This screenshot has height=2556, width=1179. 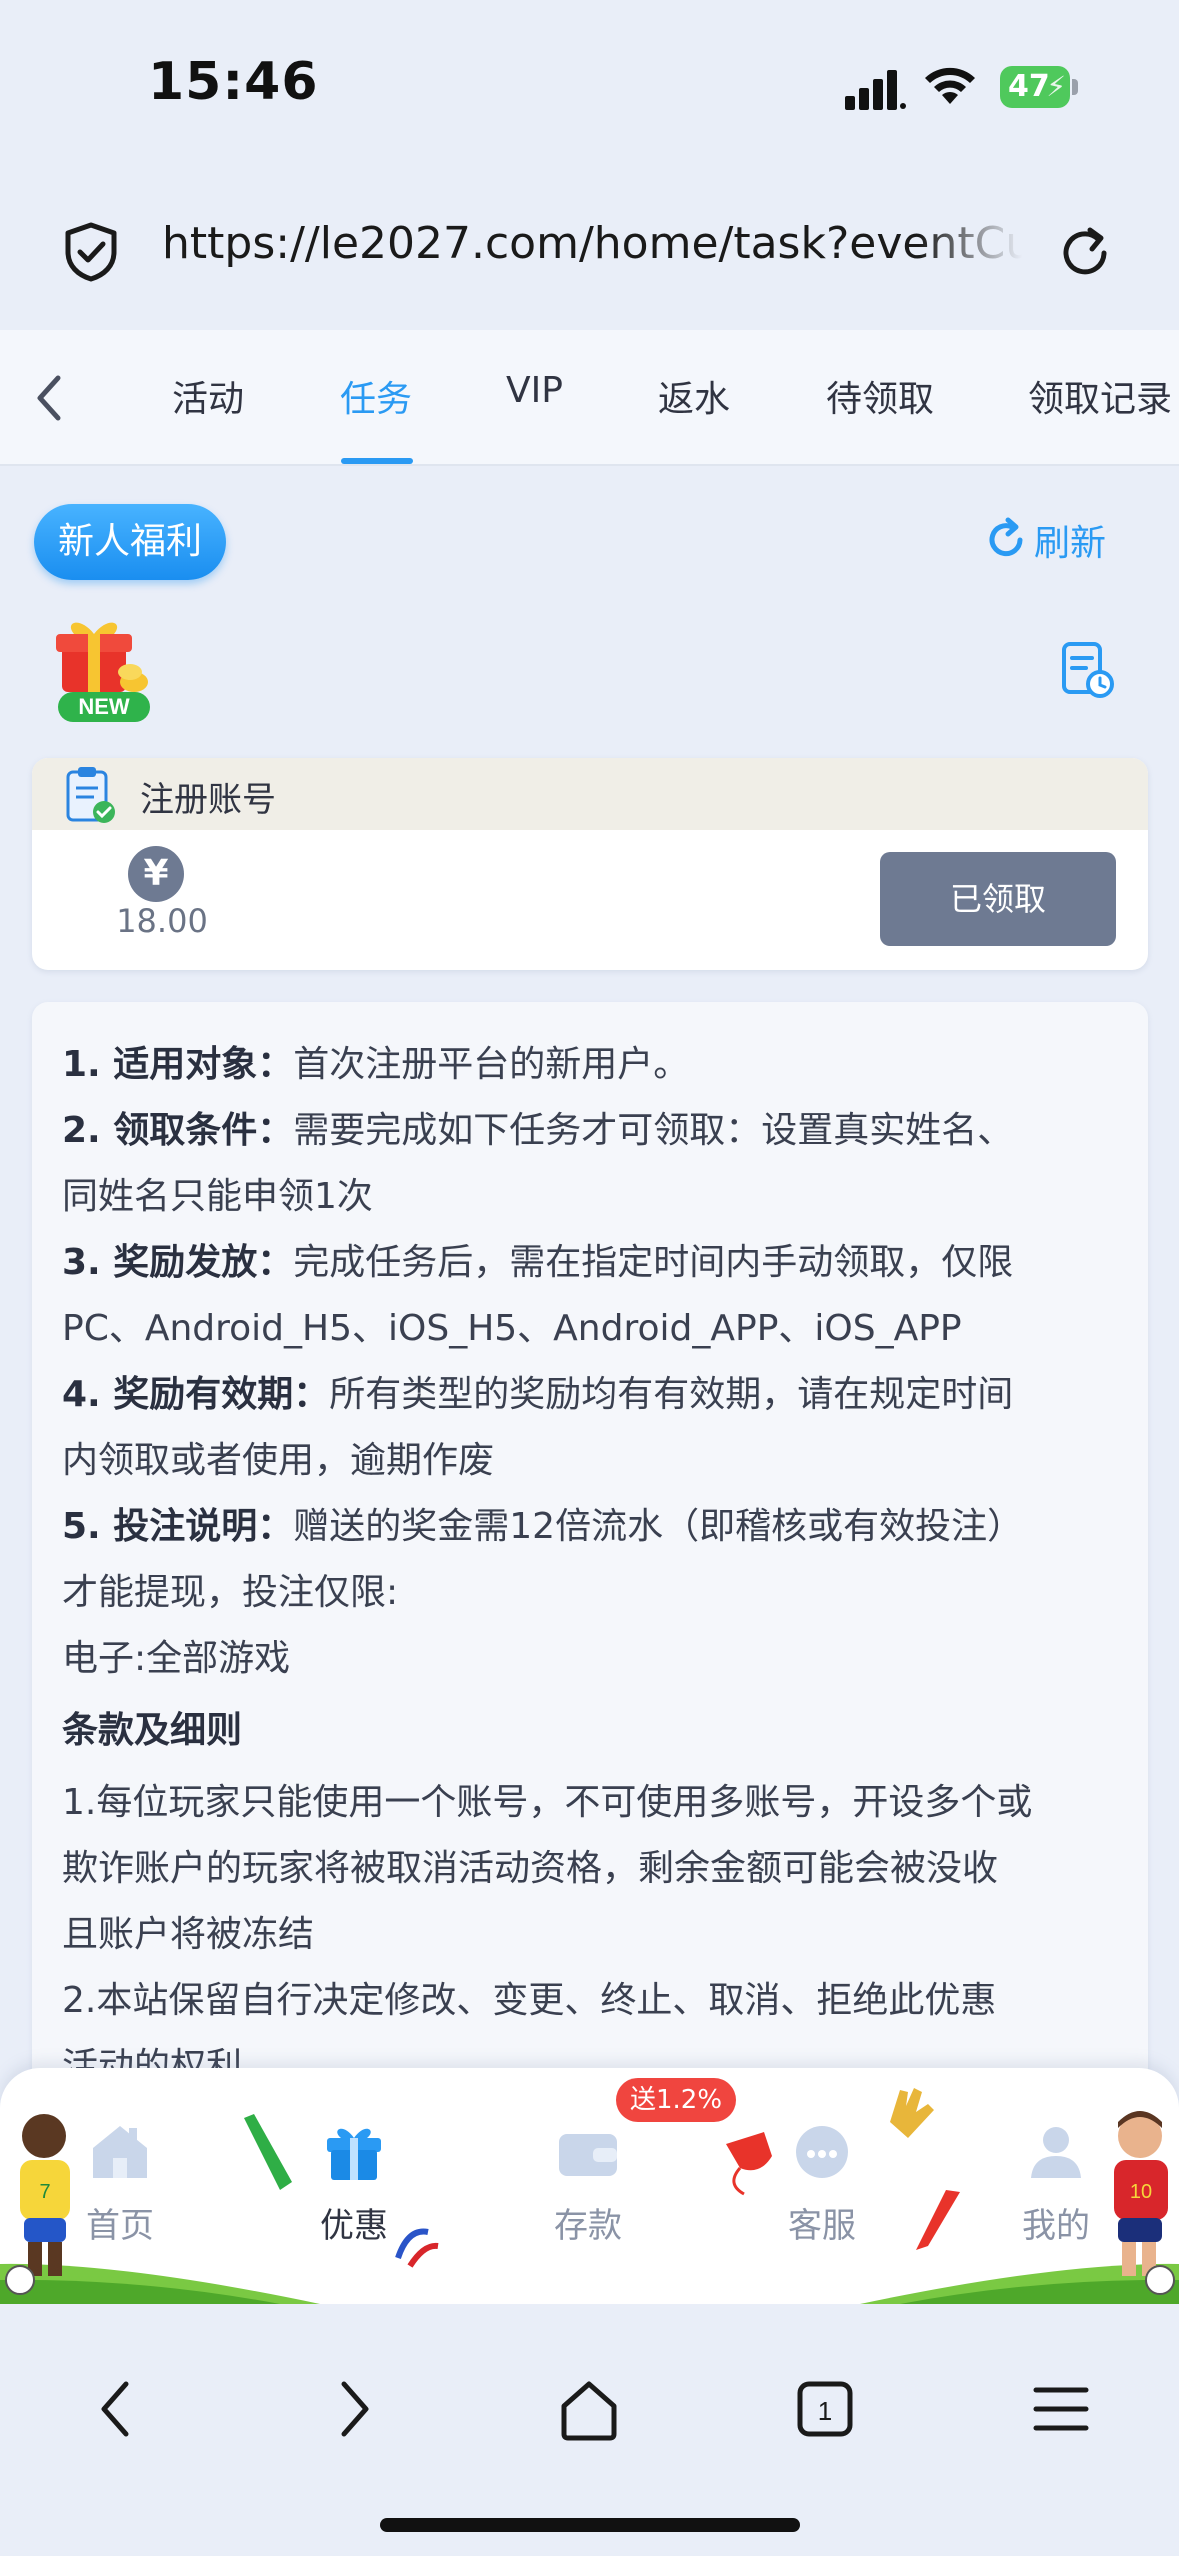 What do you see at coordinates (176, 1658) in the screenshot?
I see `rule-betting-games: 电子:全部游戏` at bounding box center [176, 1658].